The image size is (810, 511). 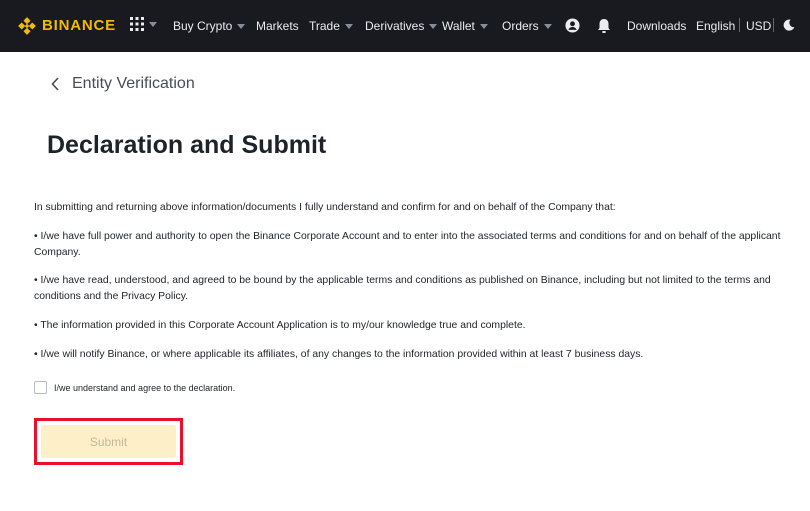 I want to click on back-link-label: Entity Verification, so click(x=133, y=83).